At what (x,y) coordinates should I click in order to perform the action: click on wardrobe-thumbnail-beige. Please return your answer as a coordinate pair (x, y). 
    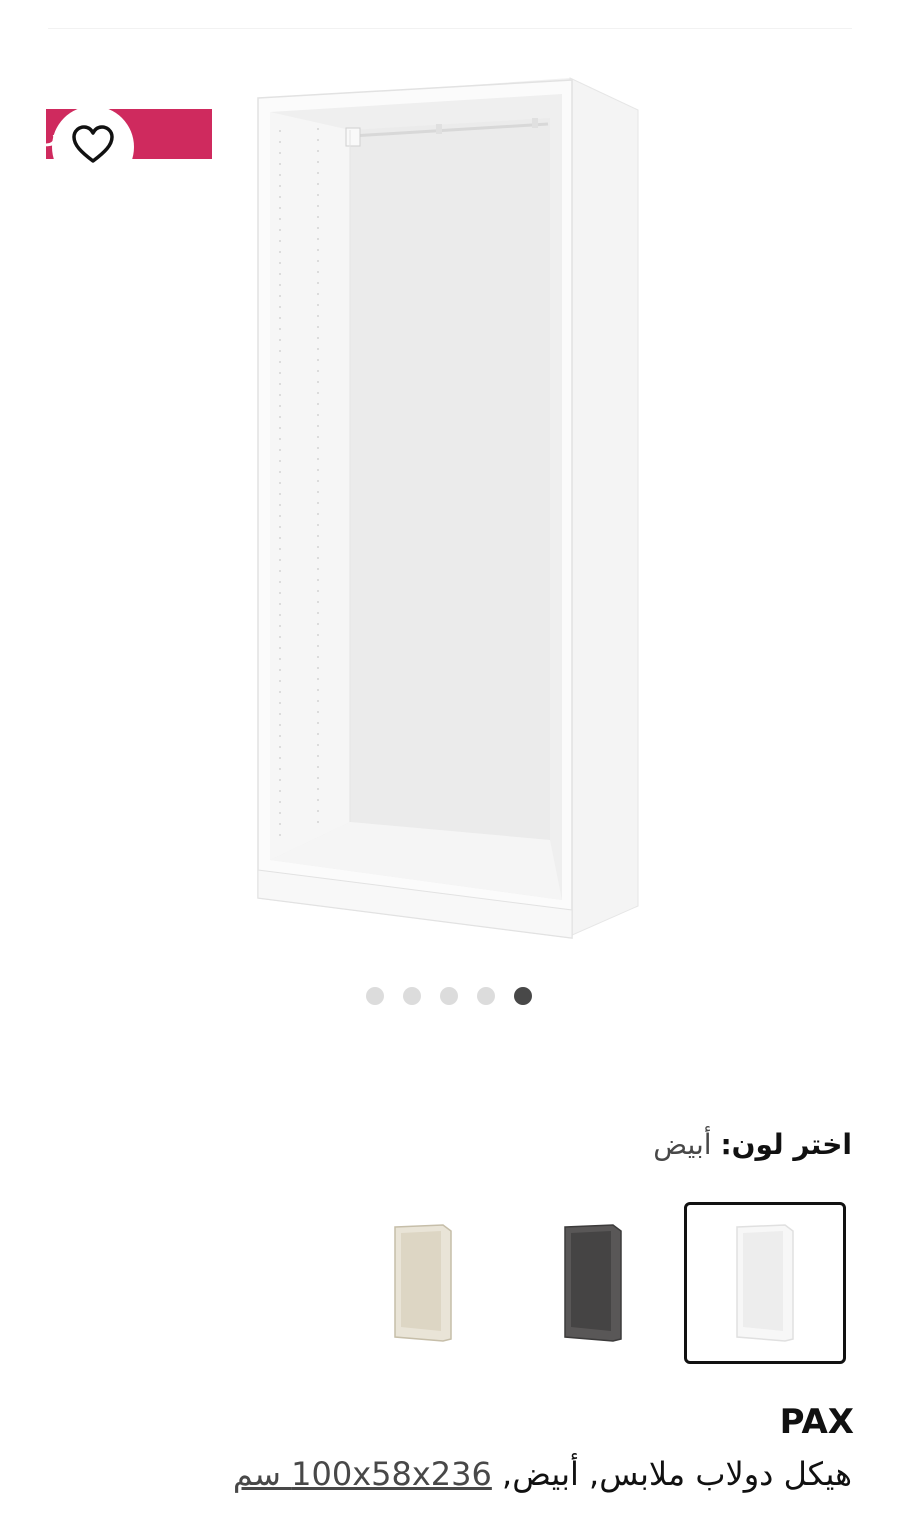
    Looking at the image, I should click on (423, 1283).